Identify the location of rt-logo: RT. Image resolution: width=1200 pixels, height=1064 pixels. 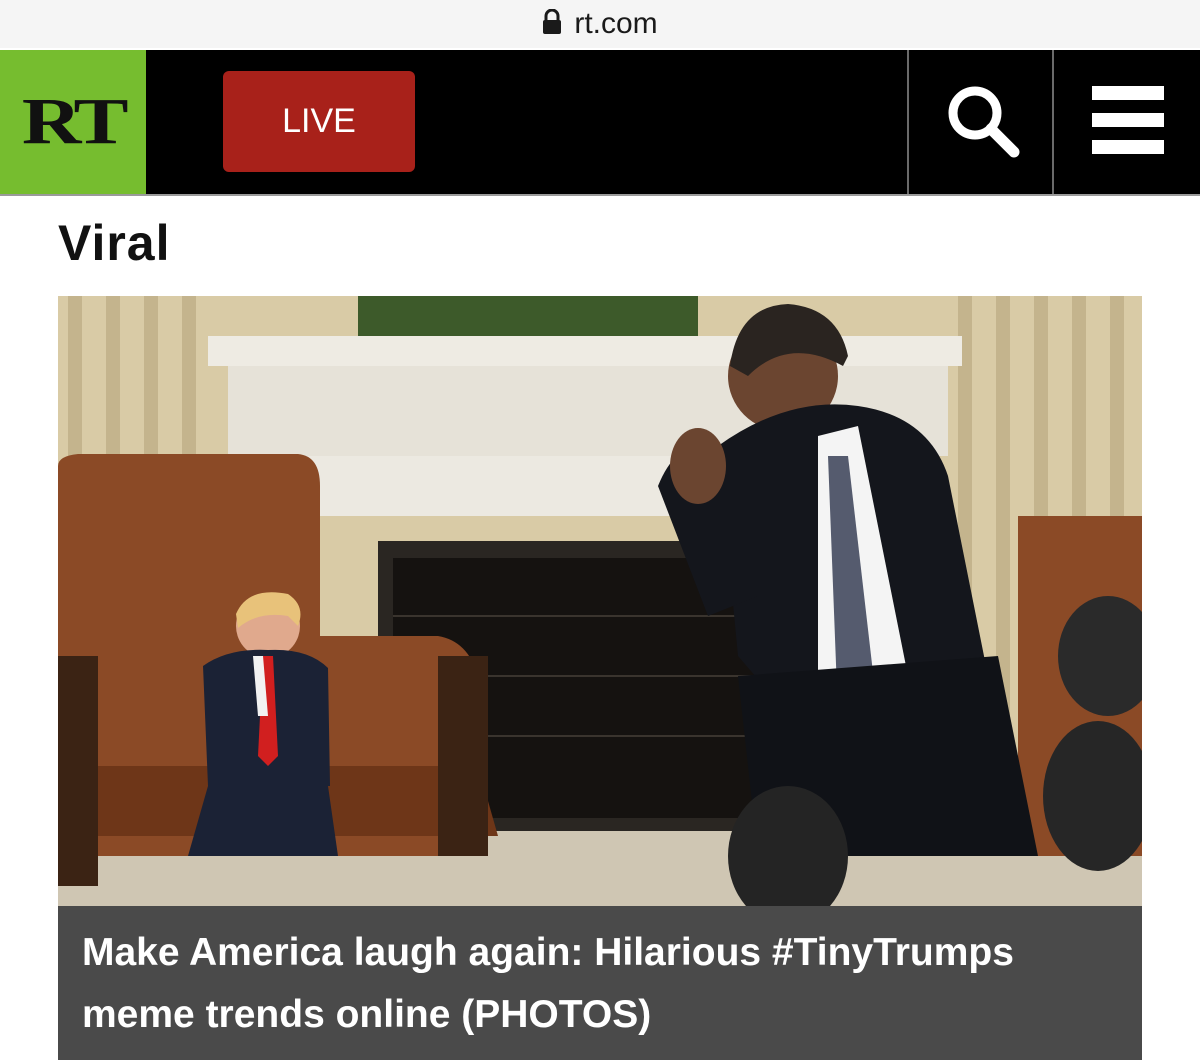
(73, 122).